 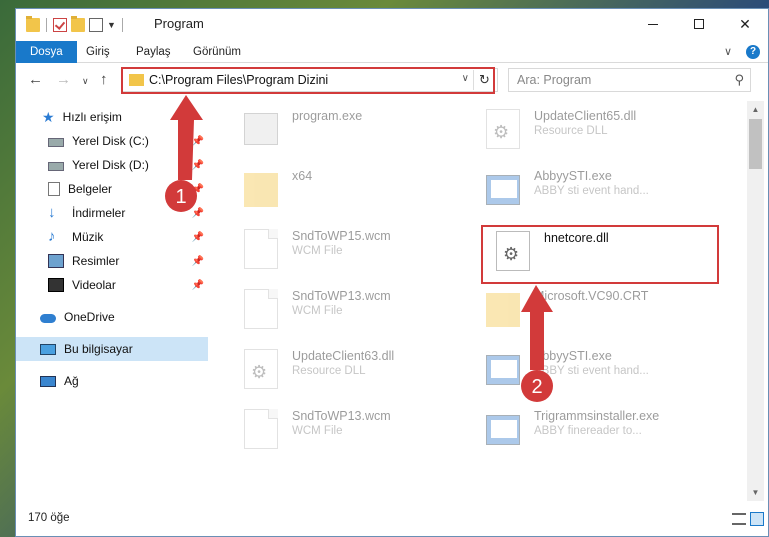 I want to click on properties-check-icon, so click(x=60, y=25).